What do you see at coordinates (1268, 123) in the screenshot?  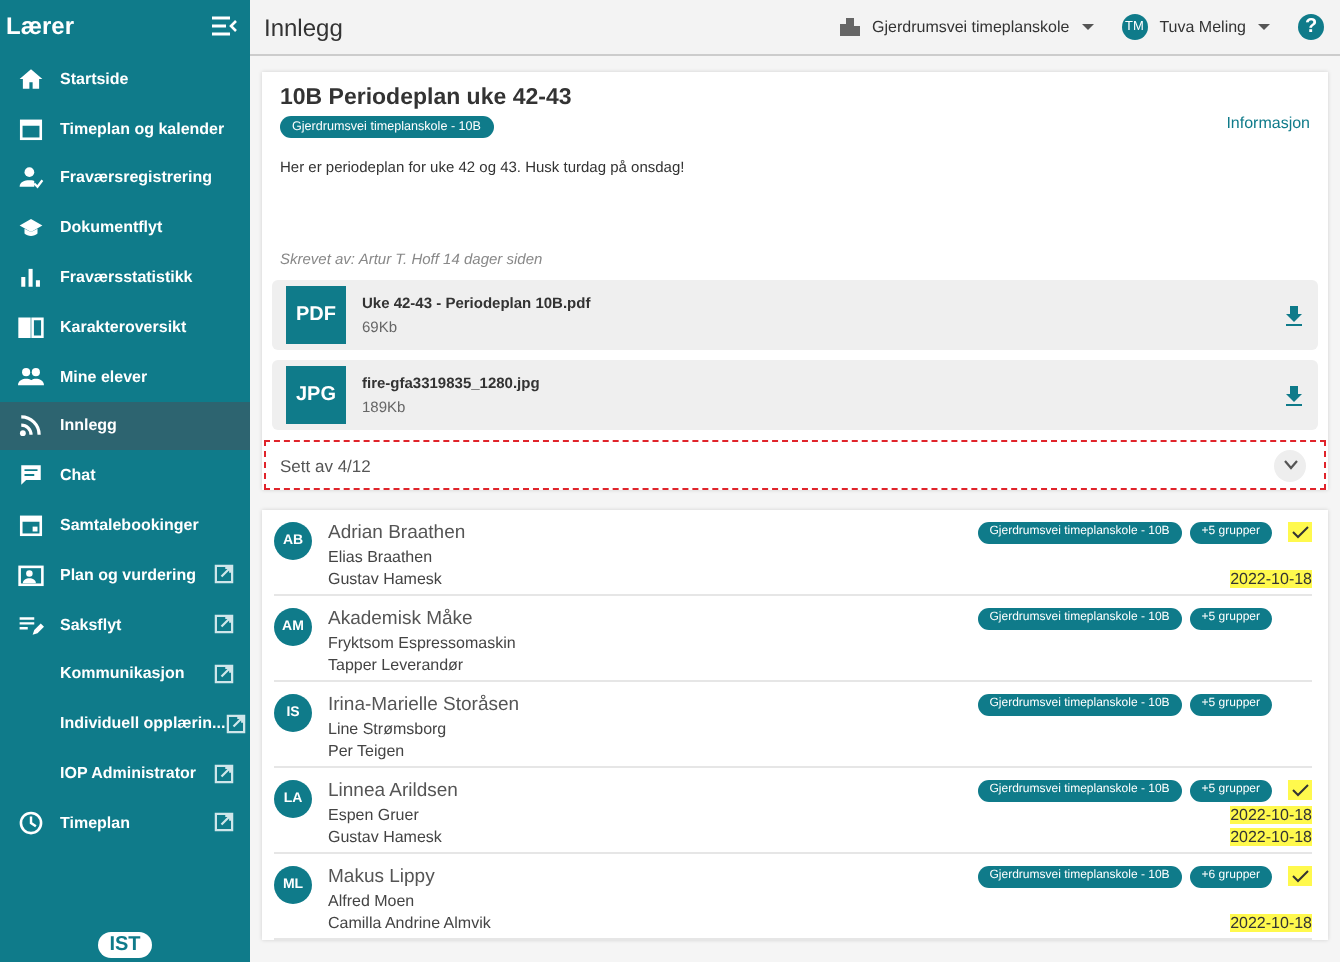 I see `information-link: Informasjon` at bounding box center [1268, 123].